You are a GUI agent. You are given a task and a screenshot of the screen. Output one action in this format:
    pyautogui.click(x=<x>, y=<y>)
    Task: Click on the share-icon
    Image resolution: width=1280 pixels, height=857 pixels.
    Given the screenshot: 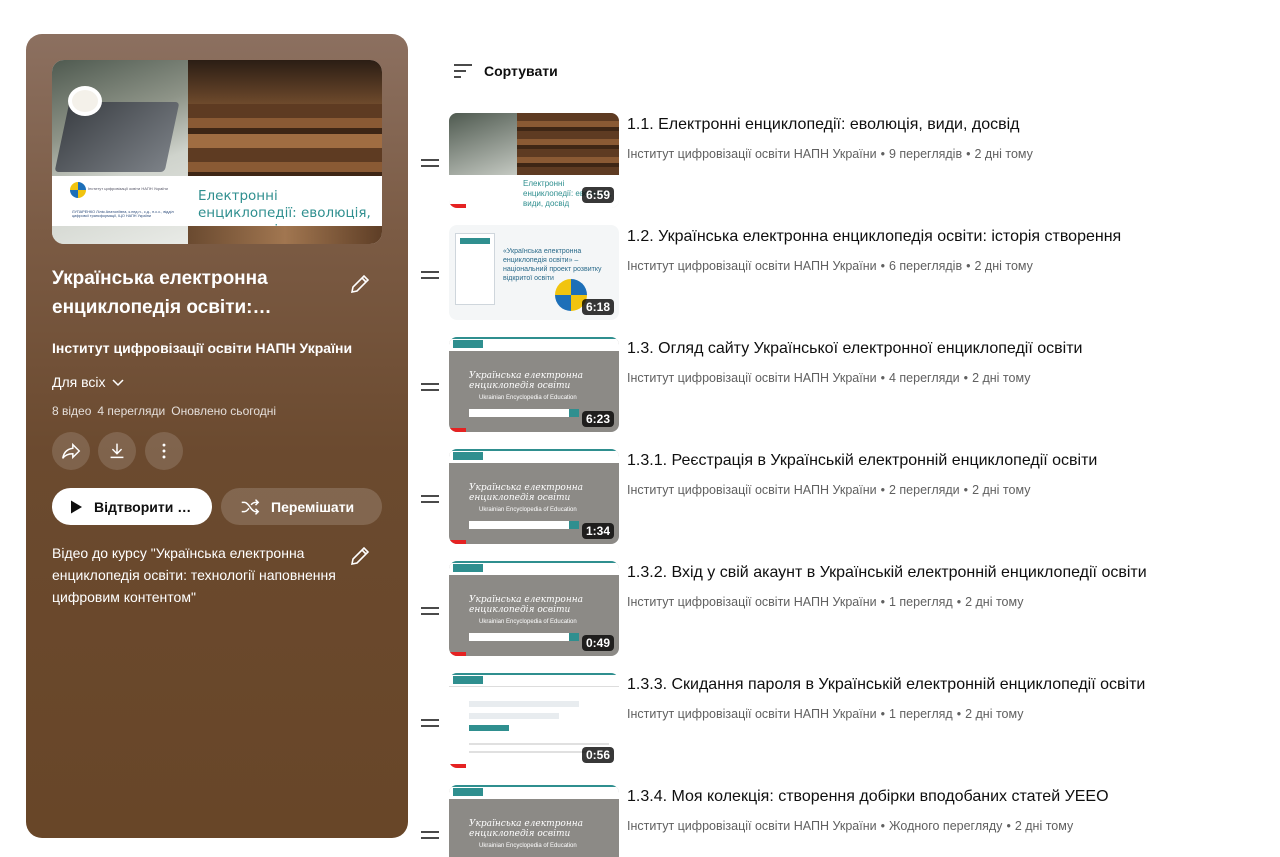 What is the action you would take?
    pyautogui.click(x=71, y=451)
    